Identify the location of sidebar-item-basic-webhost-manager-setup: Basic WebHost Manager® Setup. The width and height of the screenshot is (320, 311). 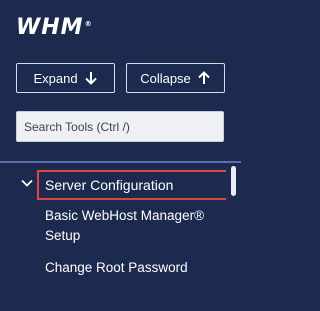
(127, 226).